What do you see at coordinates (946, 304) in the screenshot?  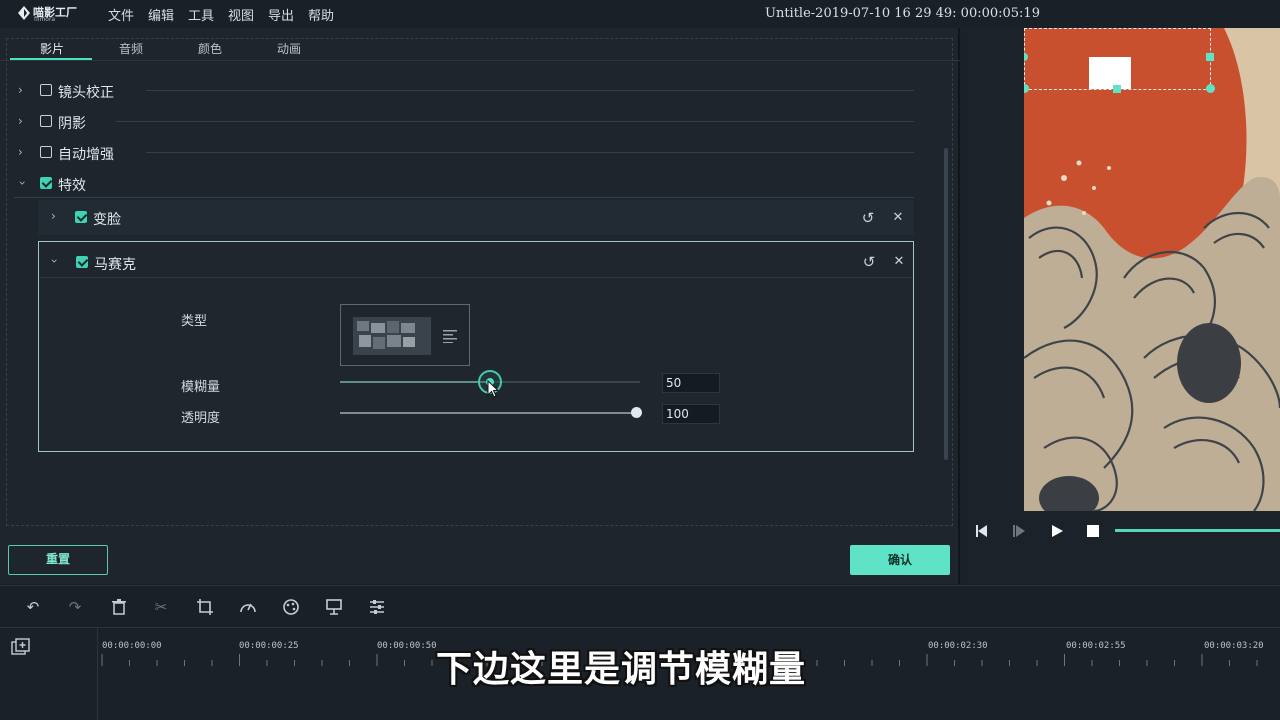 I see `properties-scrollbar` at bounding box center [946, 304].